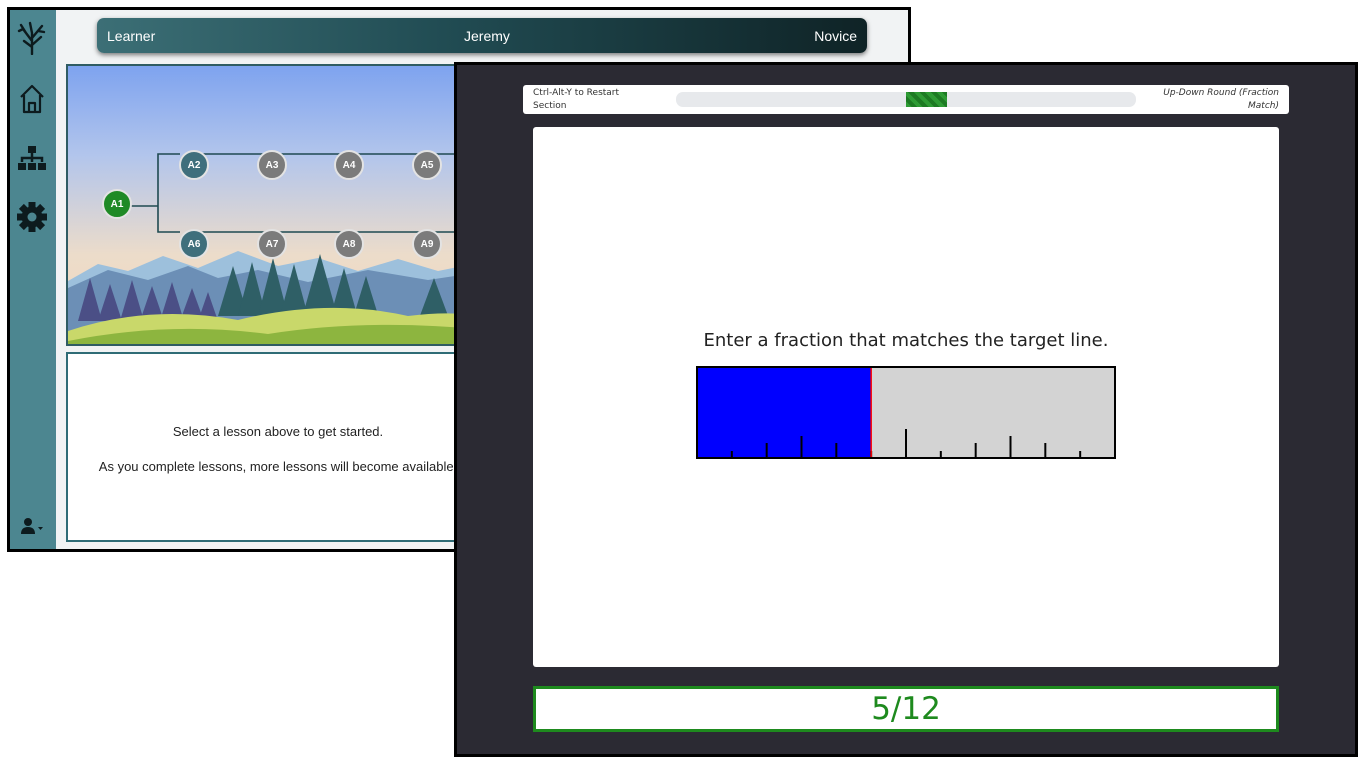 This screenshot has height=768, width=1363. I want to click on lesson-label: A4, so click(349, 165).